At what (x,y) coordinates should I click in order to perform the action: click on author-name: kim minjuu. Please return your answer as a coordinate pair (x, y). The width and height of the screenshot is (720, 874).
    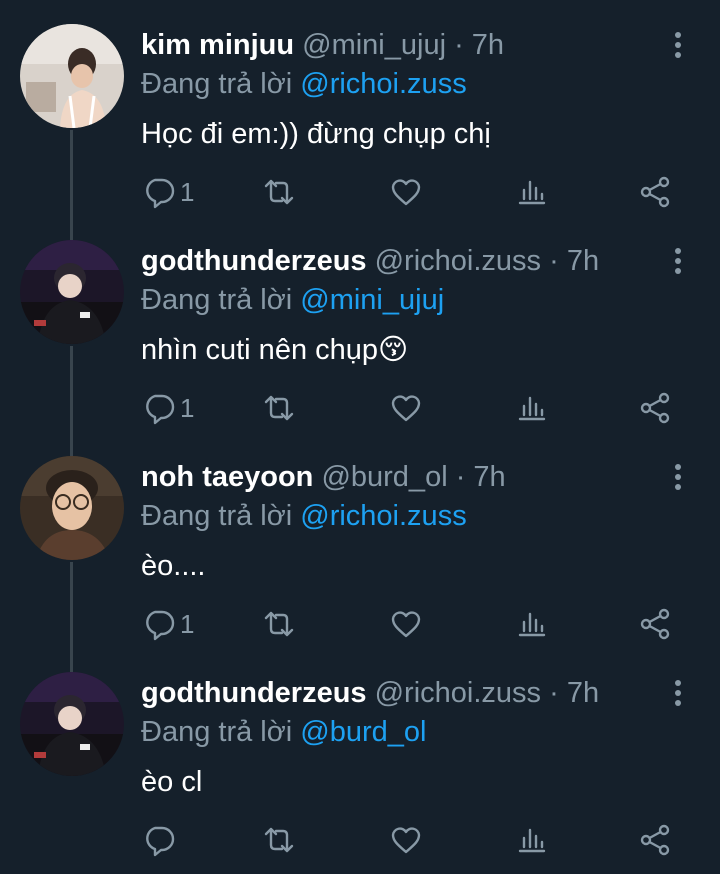
    Looking at the image, I should click on (217, 45).